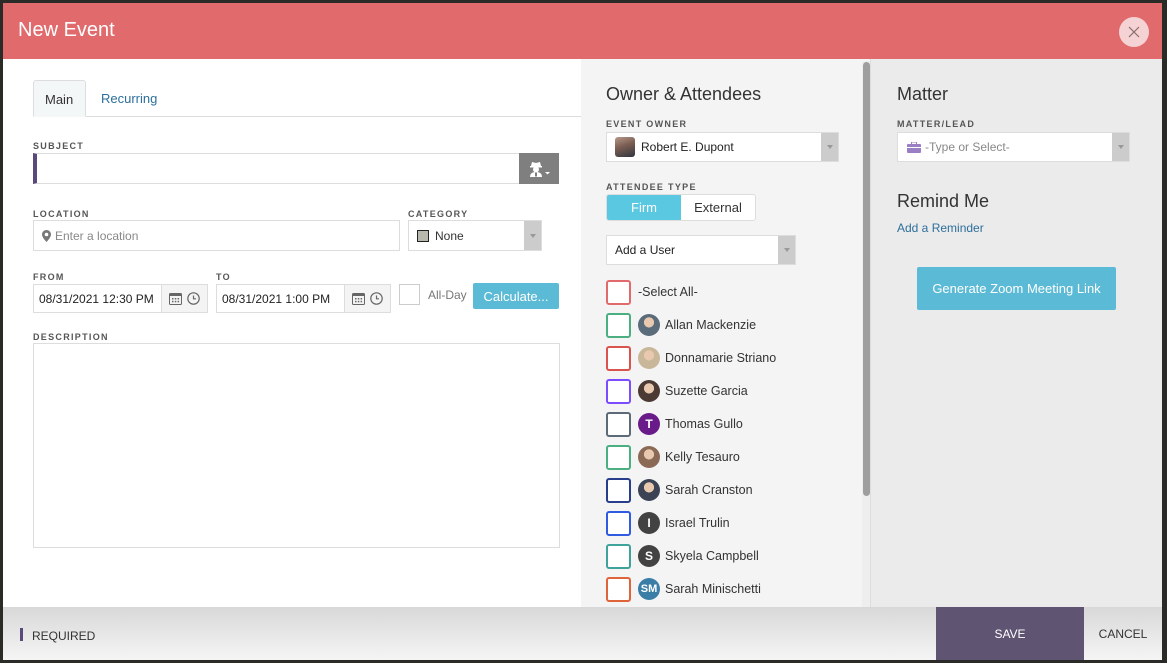  What do you see at coordinates (718, 207) in the screenshot?
I see `attendee-type-external: External` at bounding box center [718, 207].